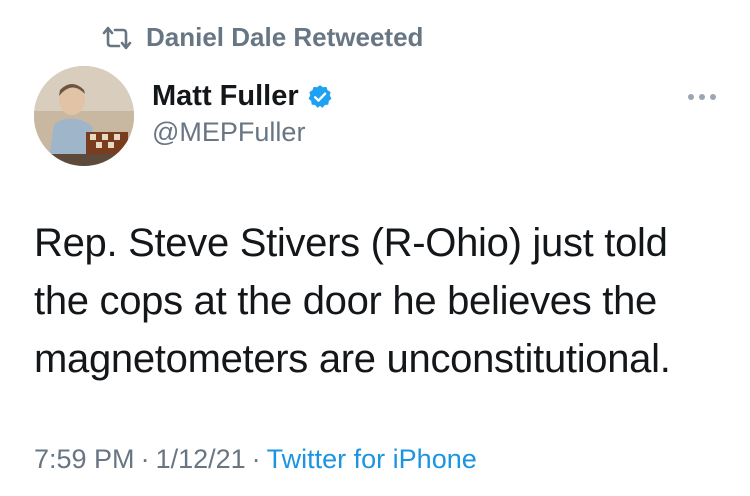 This screenshot has height=496, width=750. Describe the element at coordinates (352, 359) in the screenshot. I see `tweet-text-line: magnetometers are unconstitutional.` at that location.